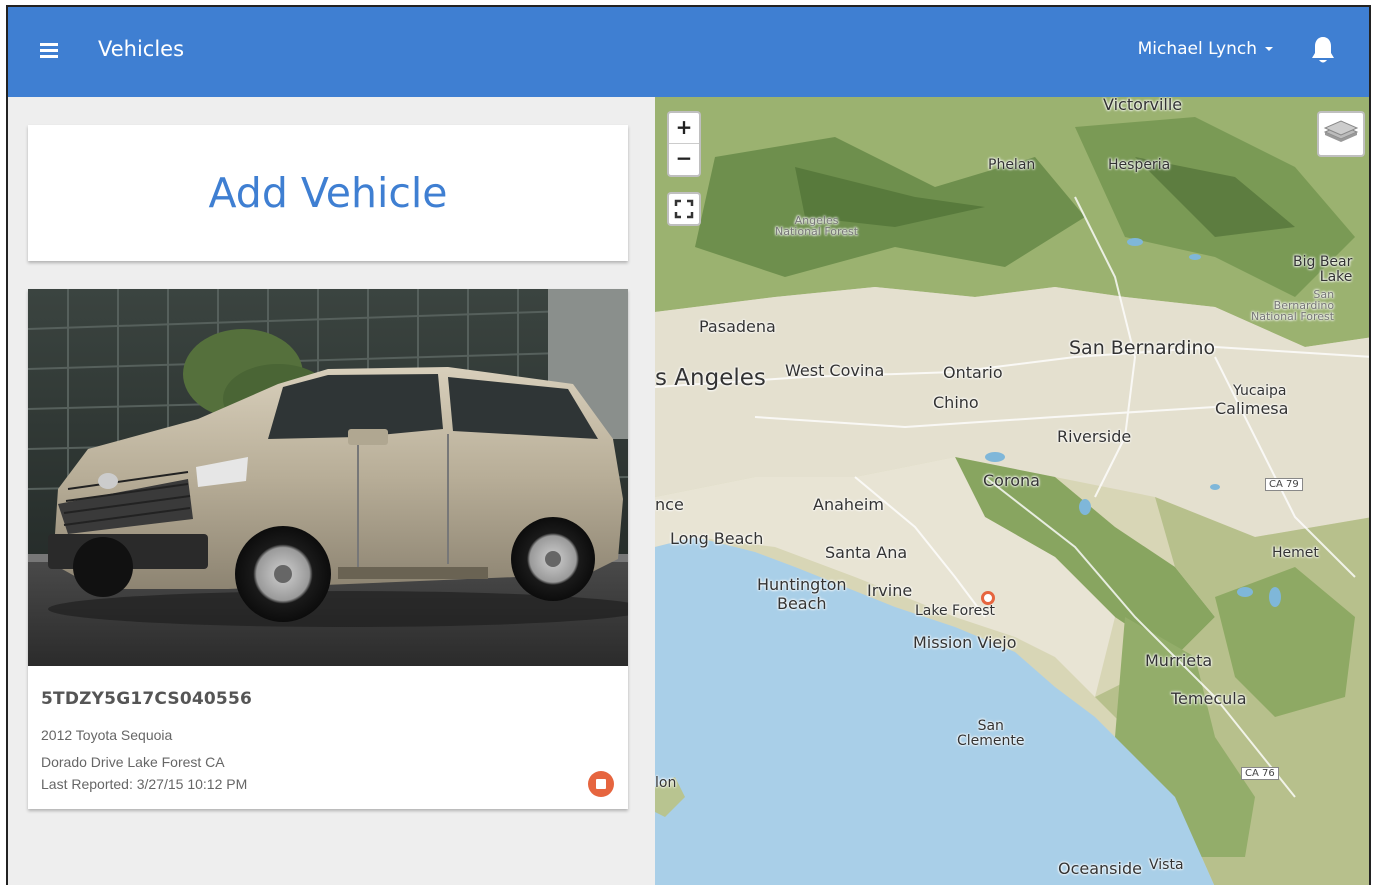  I want to click on add-vehicle-label: Add Vehicle, so click(328, 193).